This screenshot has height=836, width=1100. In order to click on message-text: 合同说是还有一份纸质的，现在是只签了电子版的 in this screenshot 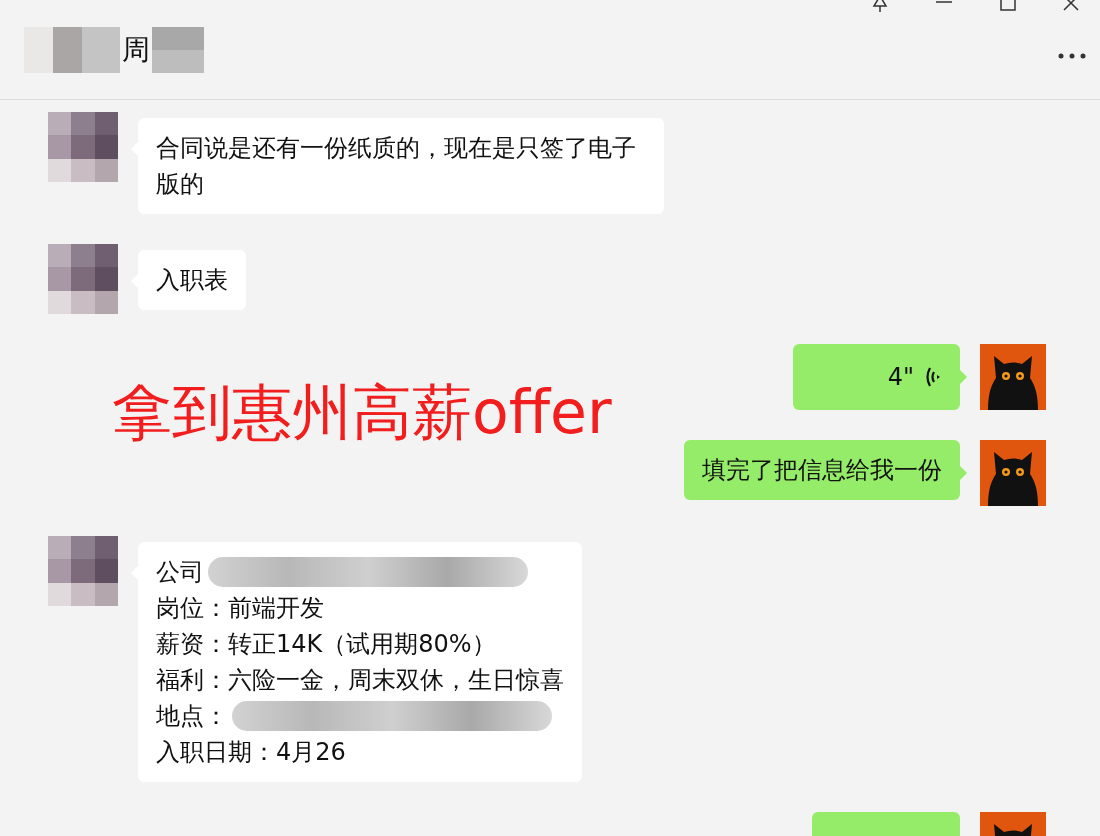, I will do `click(396, 166)`.